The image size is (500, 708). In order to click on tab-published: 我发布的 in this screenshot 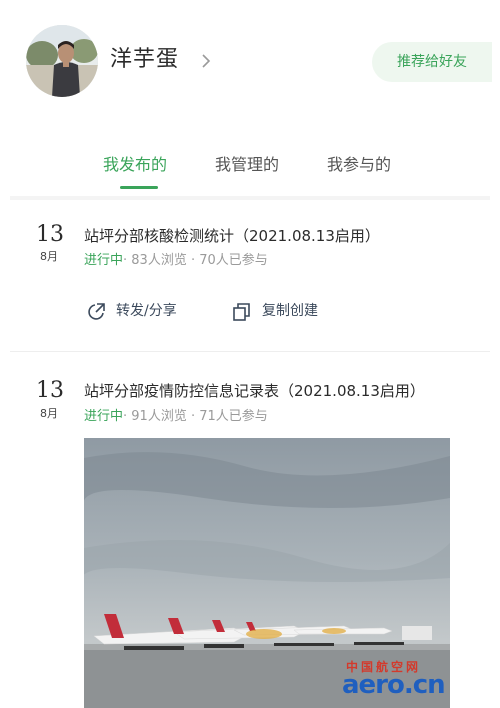, I will do `click(135, 165)`.